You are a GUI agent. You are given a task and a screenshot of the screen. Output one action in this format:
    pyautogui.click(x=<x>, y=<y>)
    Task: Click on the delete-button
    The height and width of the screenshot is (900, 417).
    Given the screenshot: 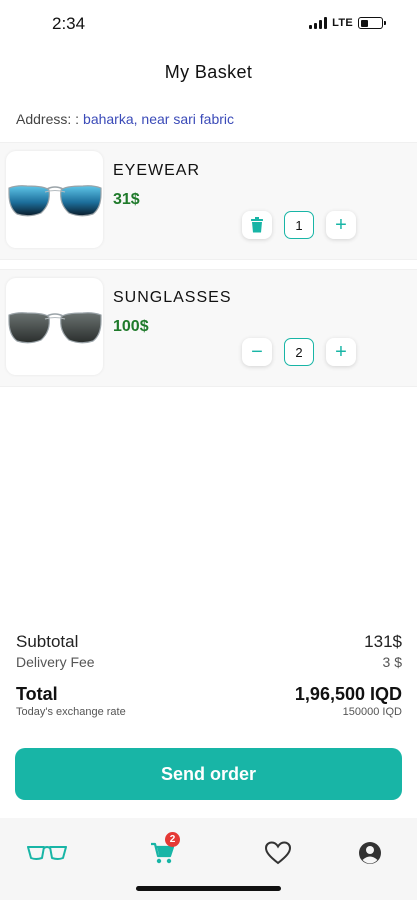 What is the action you would take?
    pyautogui.click(x=257, y=225)
    